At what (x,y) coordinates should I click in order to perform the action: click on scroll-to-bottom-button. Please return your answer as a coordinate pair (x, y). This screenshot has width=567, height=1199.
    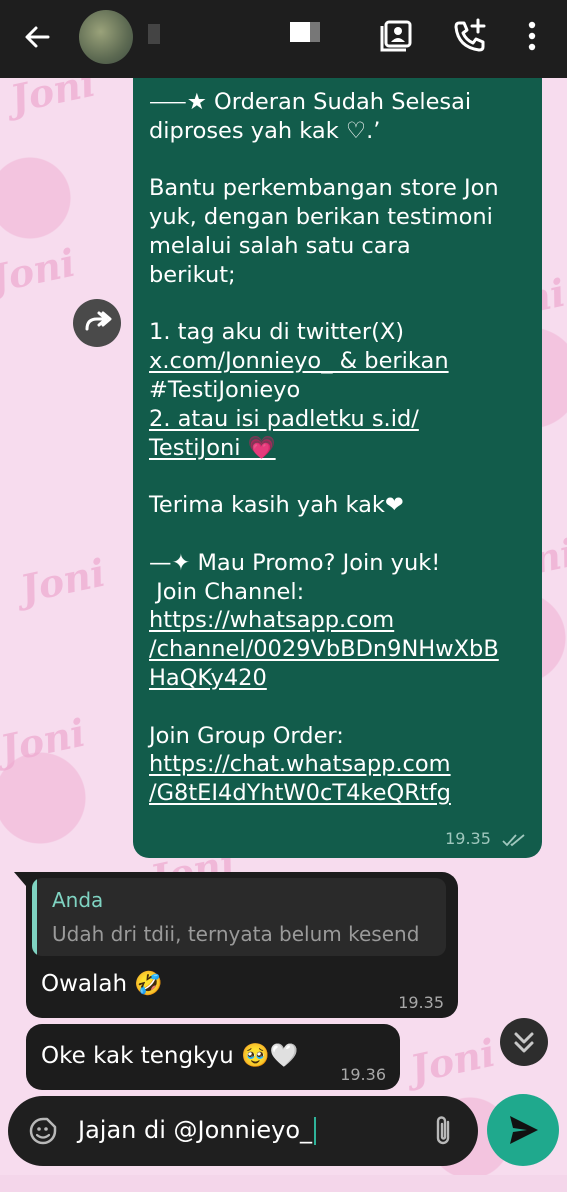
    Looking at the image, I should click on (524, 1042).